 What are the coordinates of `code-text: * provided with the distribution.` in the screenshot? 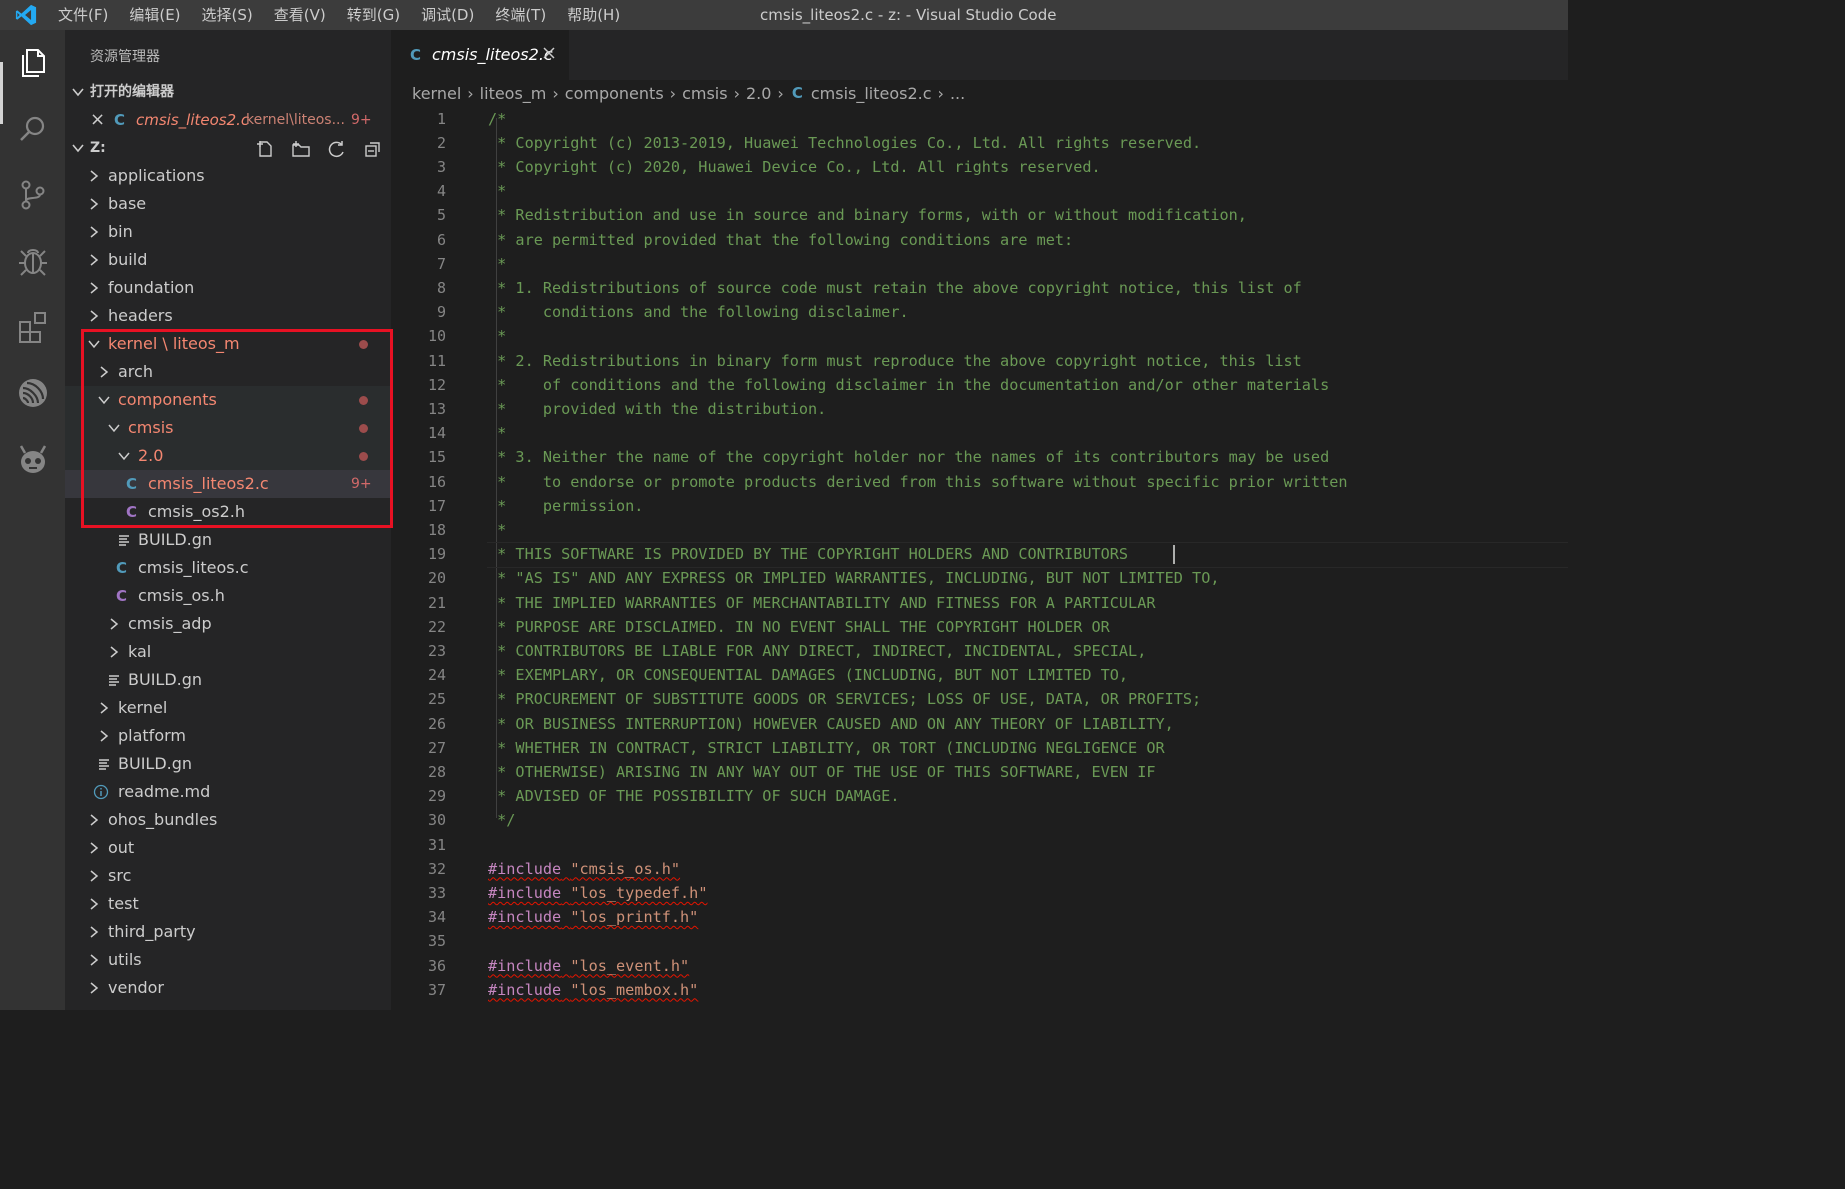 It's located at (657, 408).